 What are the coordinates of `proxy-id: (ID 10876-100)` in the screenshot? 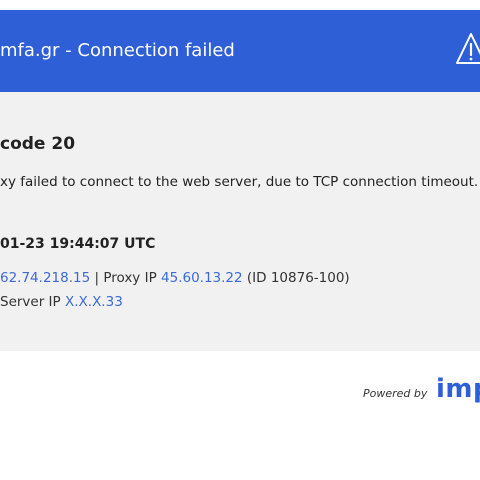 It's located at (296, 278).